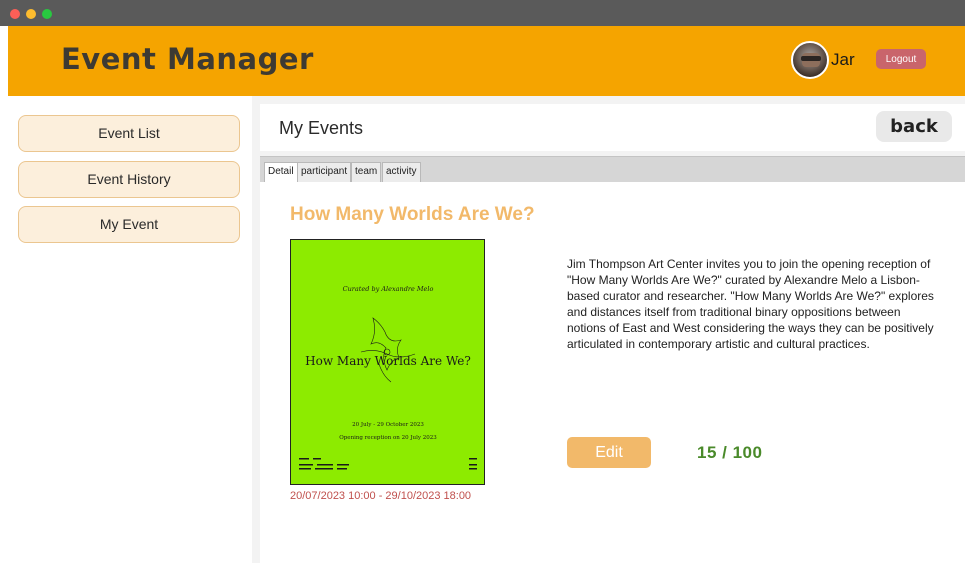 The width and height of the screenshot is (965, 563). What do you see at coordinates (609, 452) in the screenshot?
I see `edit-button: Edit` at bounding box center [609, 452].